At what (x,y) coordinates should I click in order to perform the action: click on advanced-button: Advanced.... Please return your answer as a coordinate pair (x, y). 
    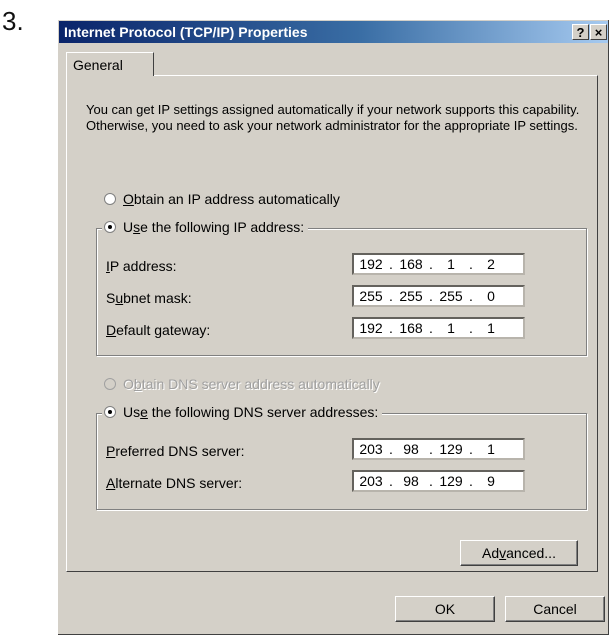
    Looking at the image, I should click on (519, 553).